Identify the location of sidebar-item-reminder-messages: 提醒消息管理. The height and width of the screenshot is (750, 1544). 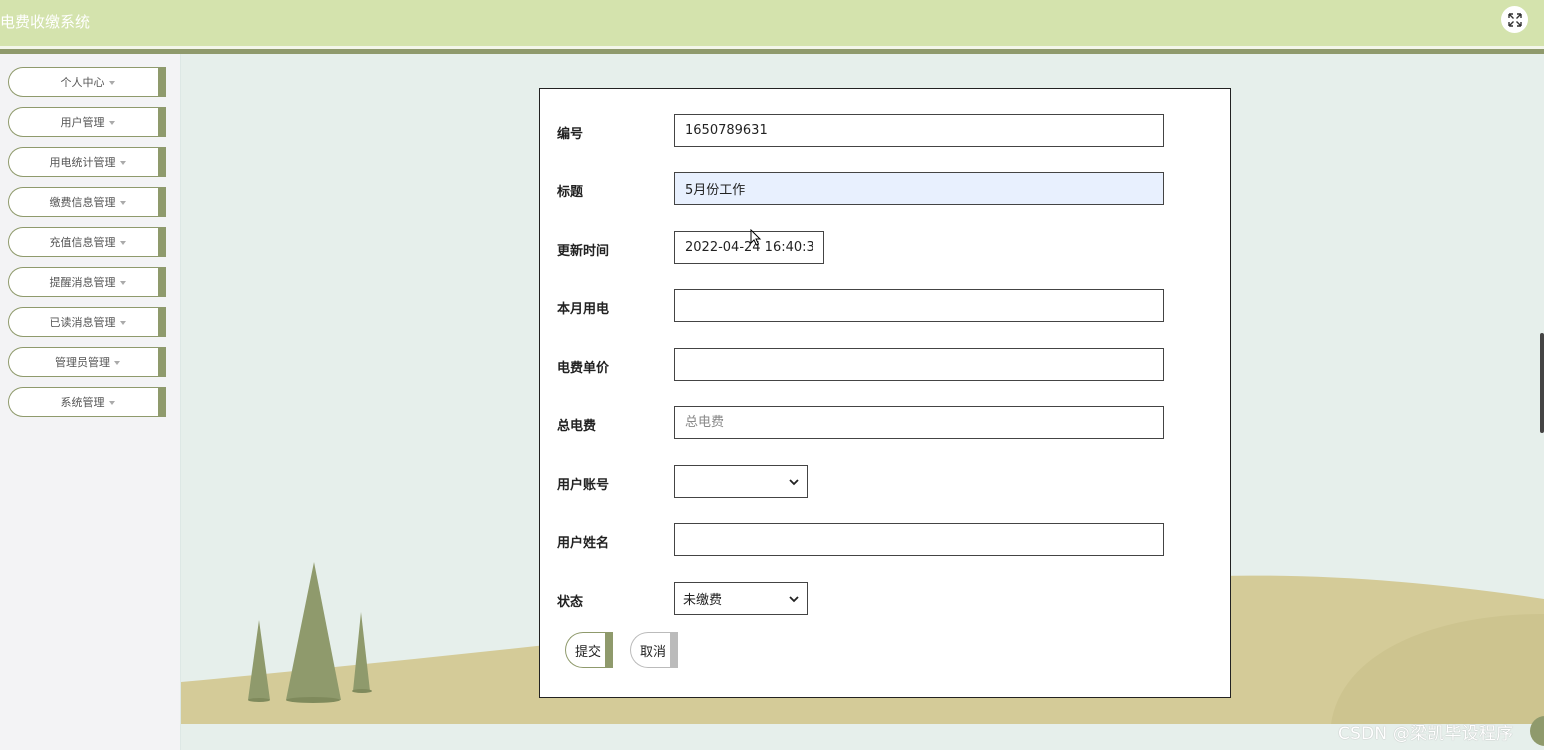
(87, 282).